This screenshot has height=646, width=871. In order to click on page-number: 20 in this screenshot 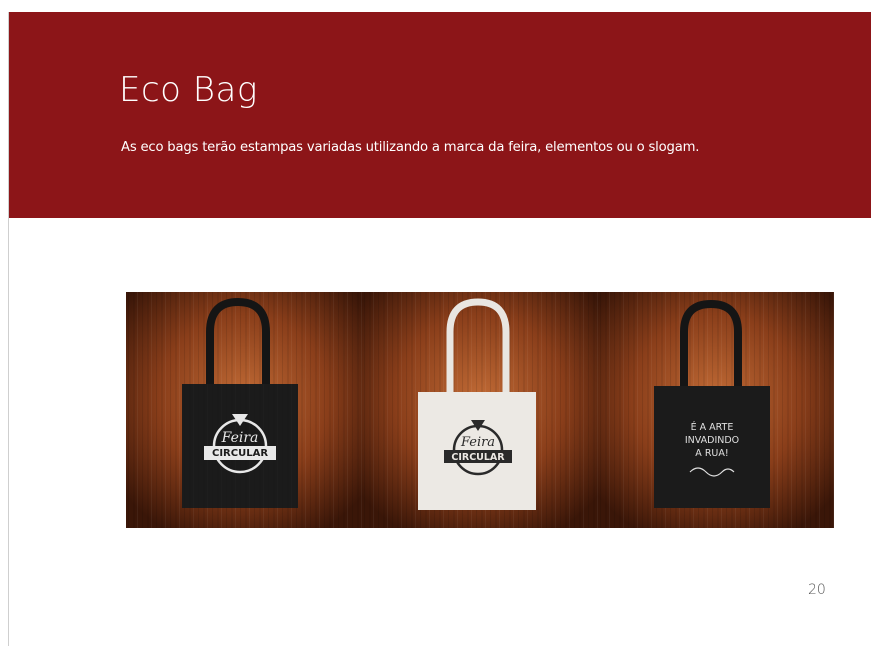, I will do `click(817, 590)`.